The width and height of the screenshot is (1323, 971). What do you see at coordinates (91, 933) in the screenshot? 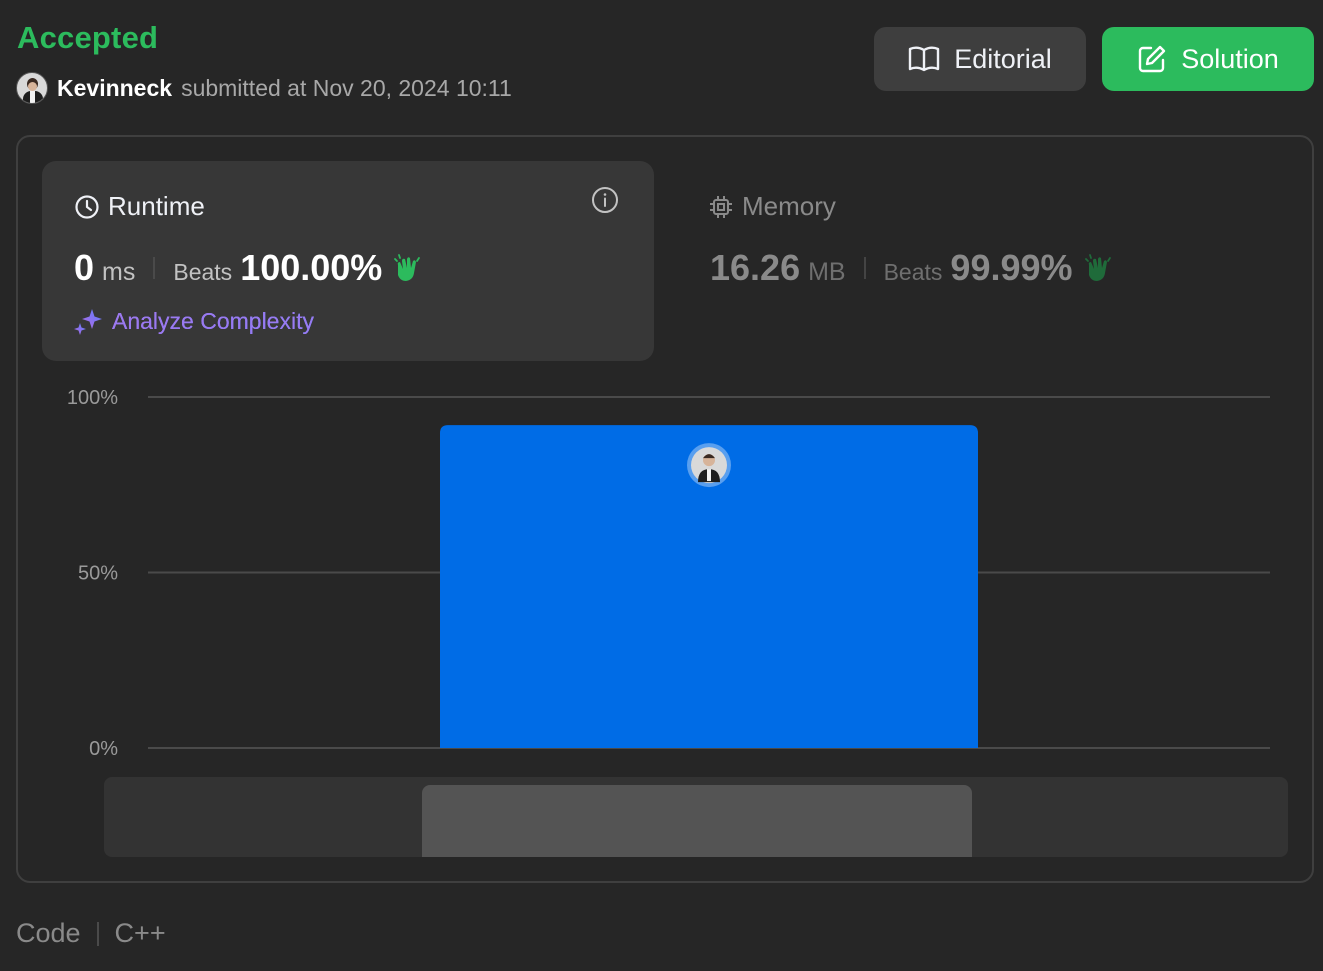
I see `code-section-header: Code C++` at bounding box center [91, 933].